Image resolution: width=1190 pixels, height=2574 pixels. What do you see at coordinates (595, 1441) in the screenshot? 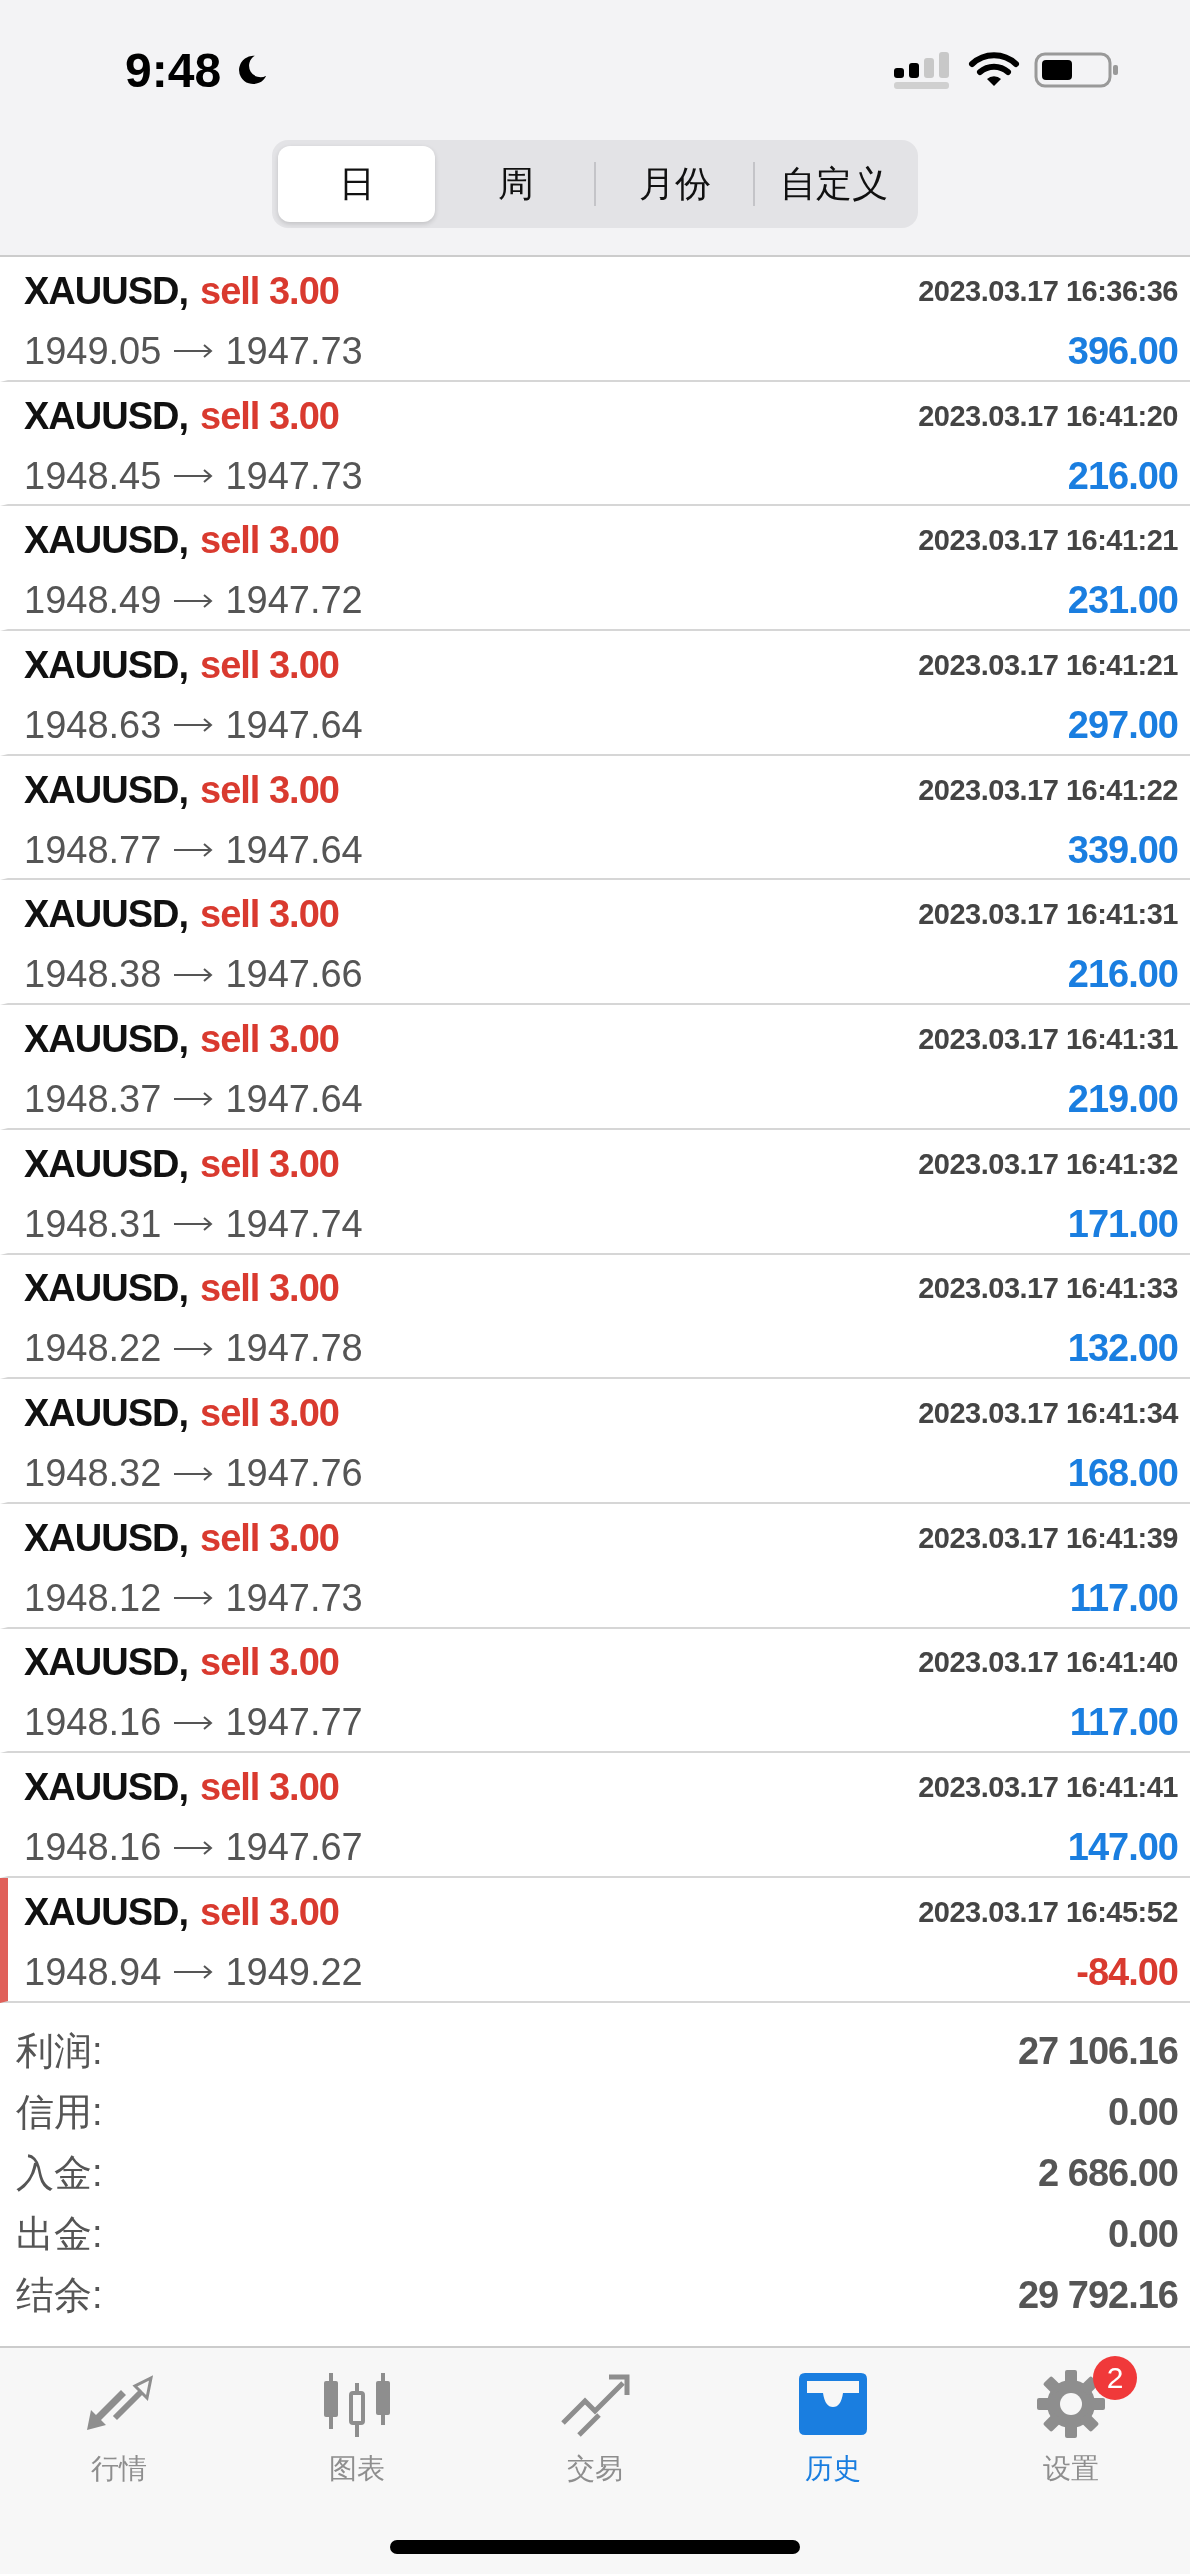
I see `deal-row: XAUUSD, sell 3.00 2023.03.17 16:41:34 1948.32 1947.76 168.00` at bounding box center [595, 1441].